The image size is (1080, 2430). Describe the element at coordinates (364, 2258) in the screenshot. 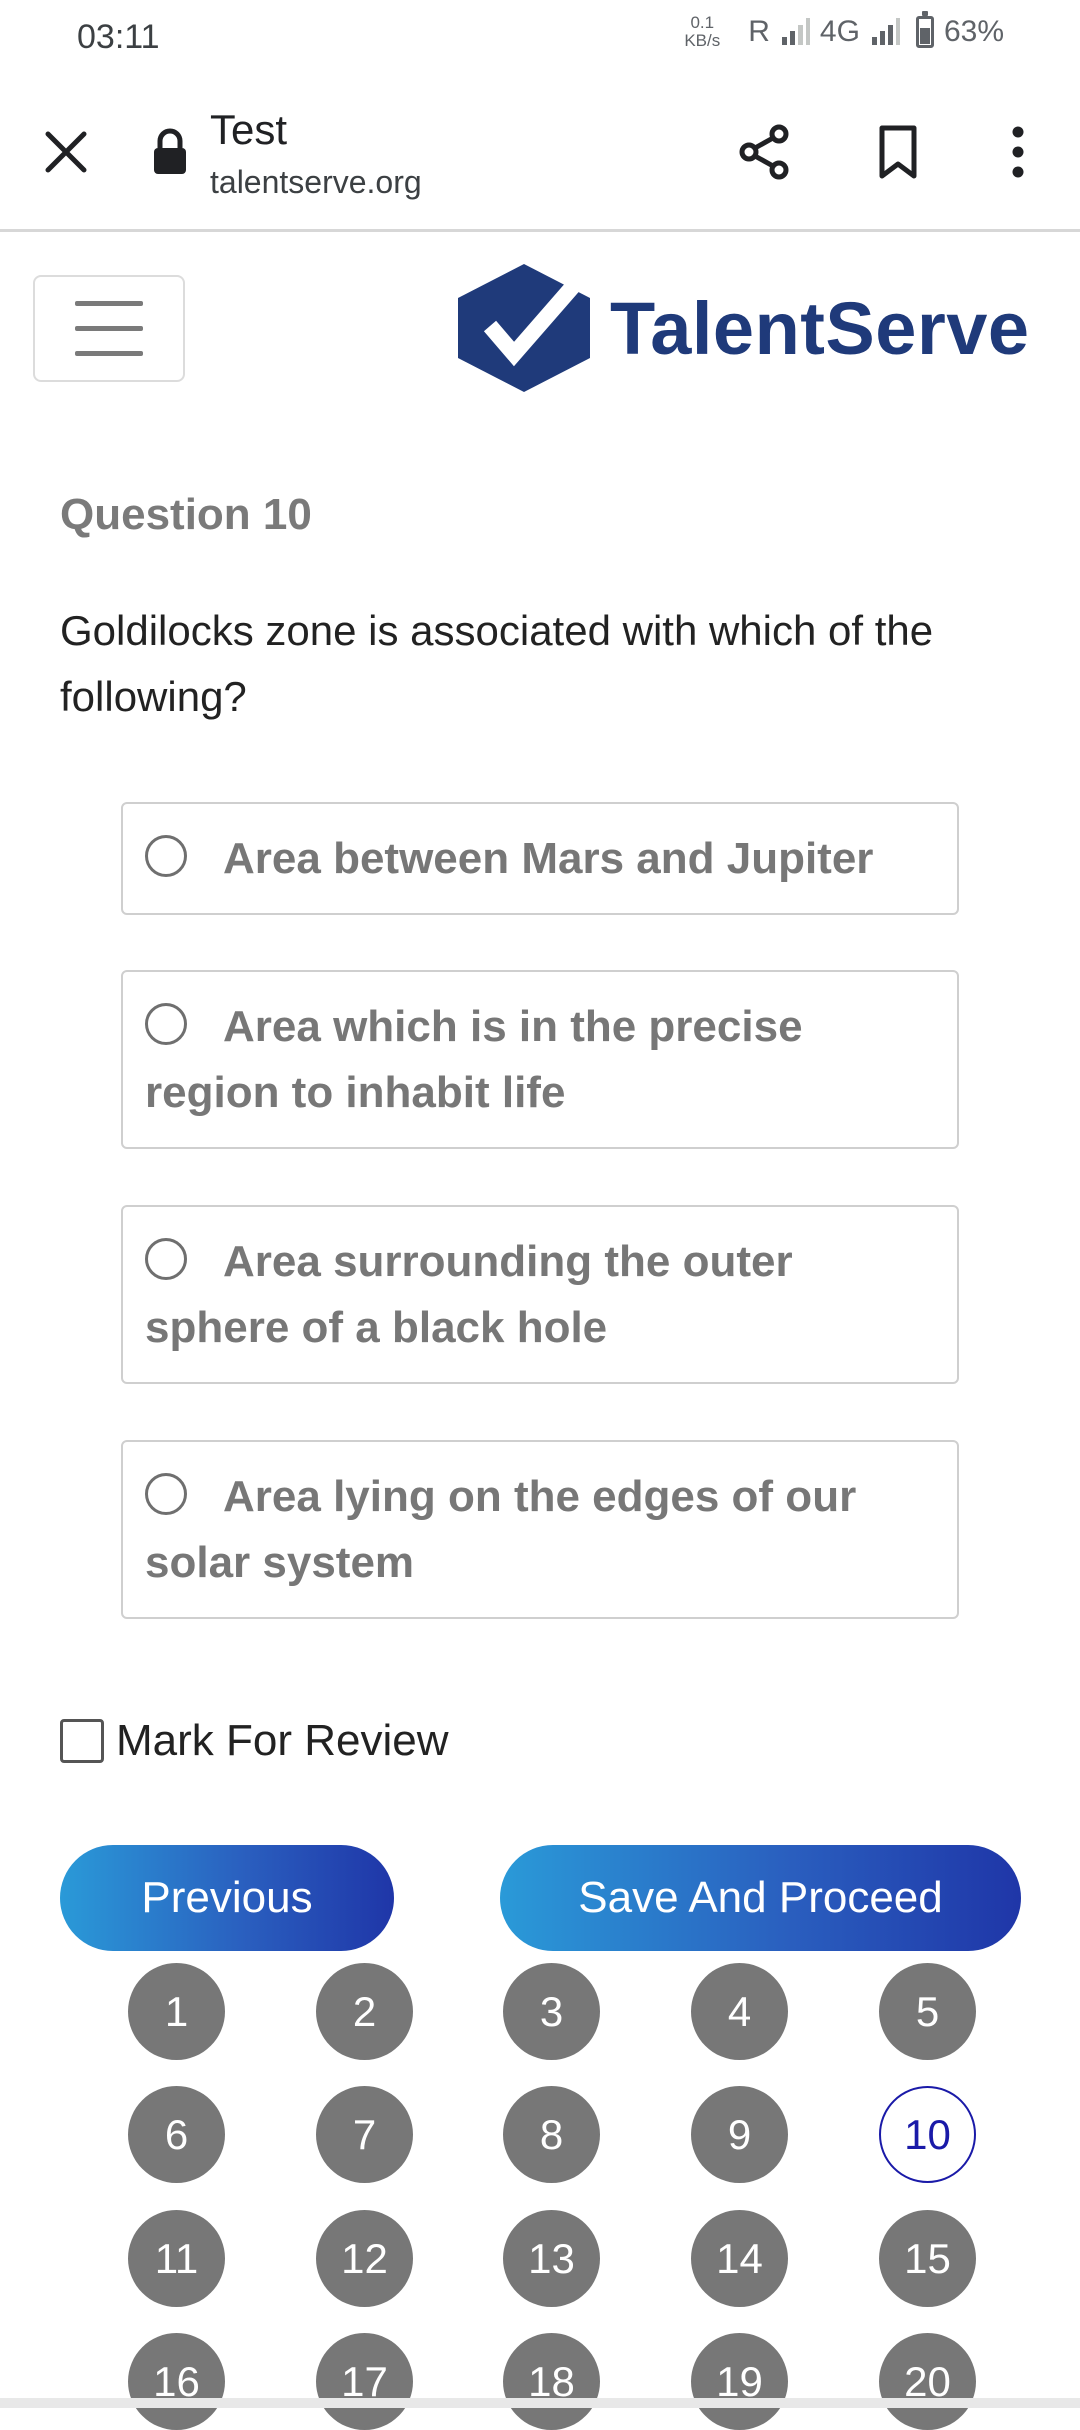

I see `palette-item-12: 12` at that location.